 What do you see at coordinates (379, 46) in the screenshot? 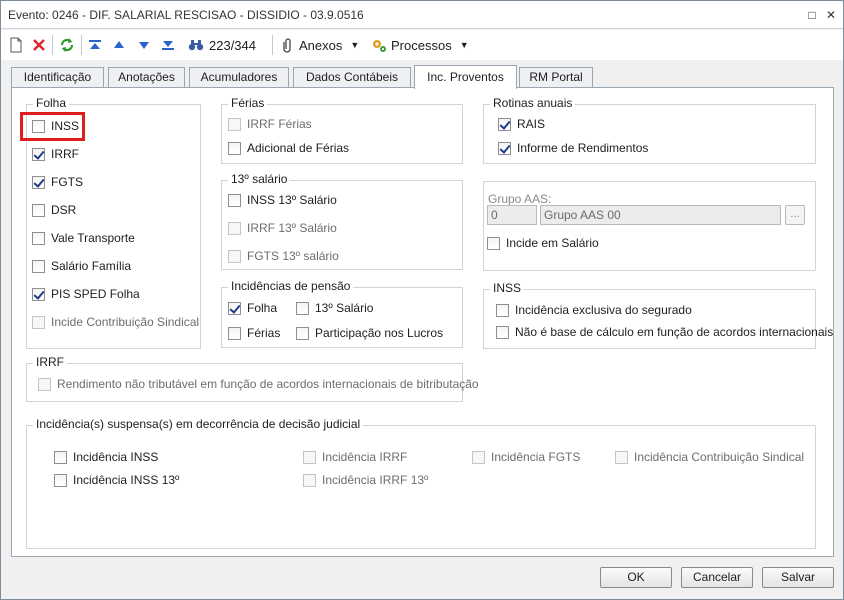
I see `gear-icon` at bounding box center [379, 46].